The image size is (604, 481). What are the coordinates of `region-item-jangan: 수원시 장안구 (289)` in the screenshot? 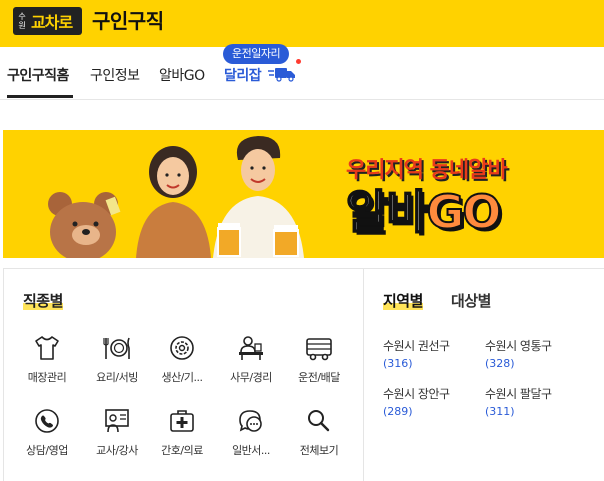 It's located at (433, 401).